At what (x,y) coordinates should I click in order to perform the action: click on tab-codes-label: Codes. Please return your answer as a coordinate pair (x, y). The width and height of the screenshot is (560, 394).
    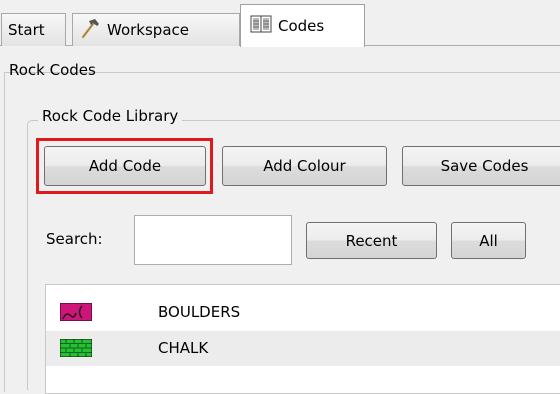
    Looking at the image, I should click on (301, 26).